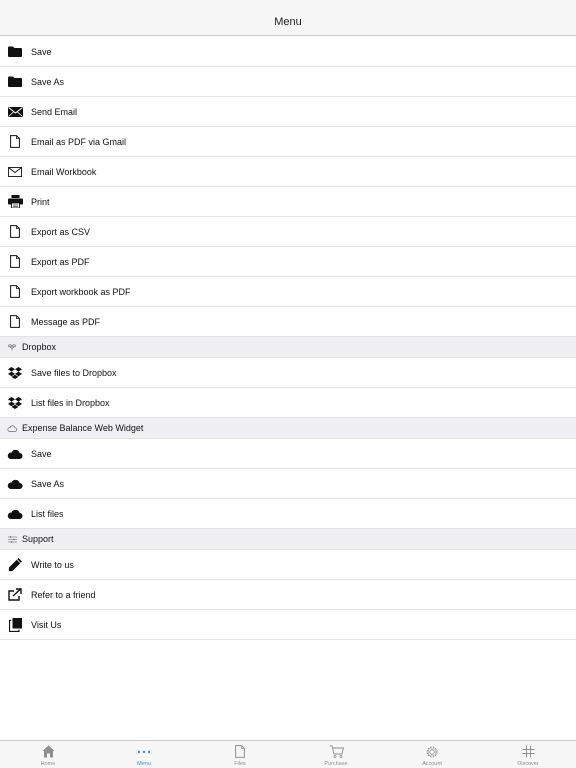 The image size is (576, 768). I want to click on tab-account: Account, so click(432, 754).